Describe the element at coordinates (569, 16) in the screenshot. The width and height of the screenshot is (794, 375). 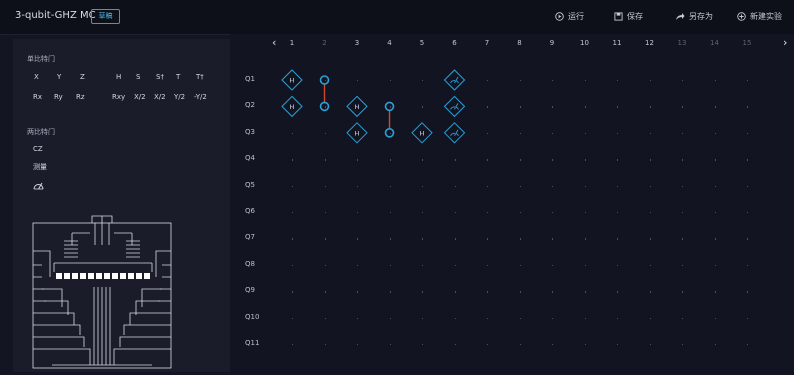
I see `run-button: 运行` at that location.